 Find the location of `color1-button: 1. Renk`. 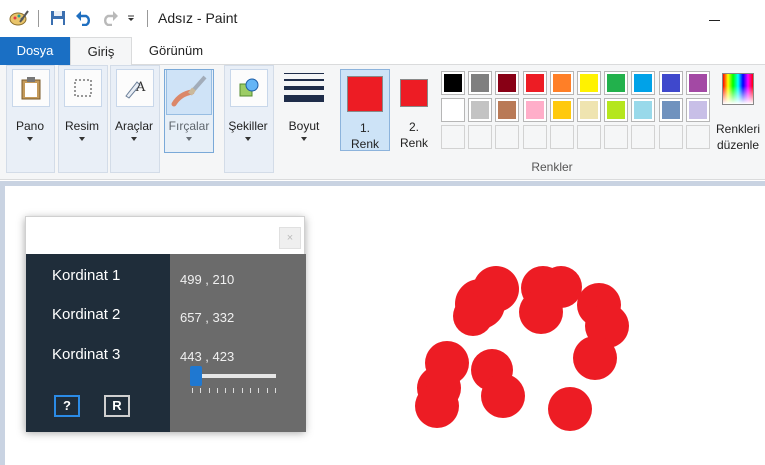

color1-button: 1. Renk is located at coordinates (365, 110).